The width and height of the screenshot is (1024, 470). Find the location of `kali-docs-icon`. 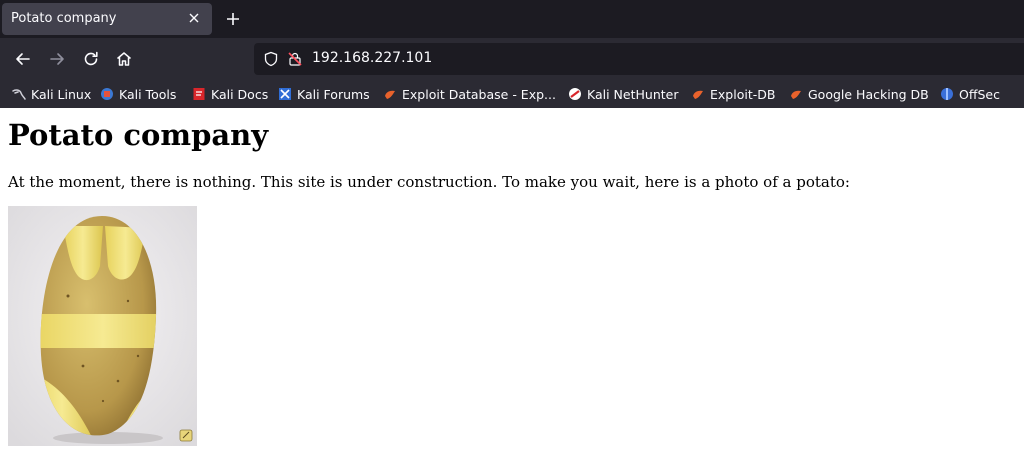

kali-docs-icon is located at coordinates (199, 94).